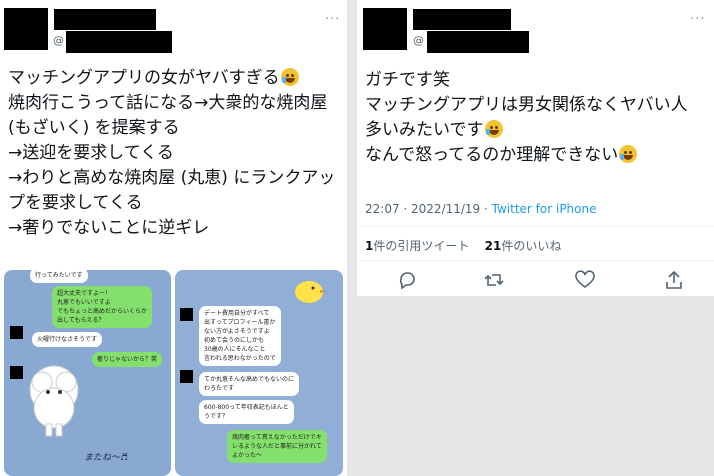 The width and height of the screenshot is (714, 476). I want to click on quote-count-link: 1件の引用ツイート, so click(417, 246).